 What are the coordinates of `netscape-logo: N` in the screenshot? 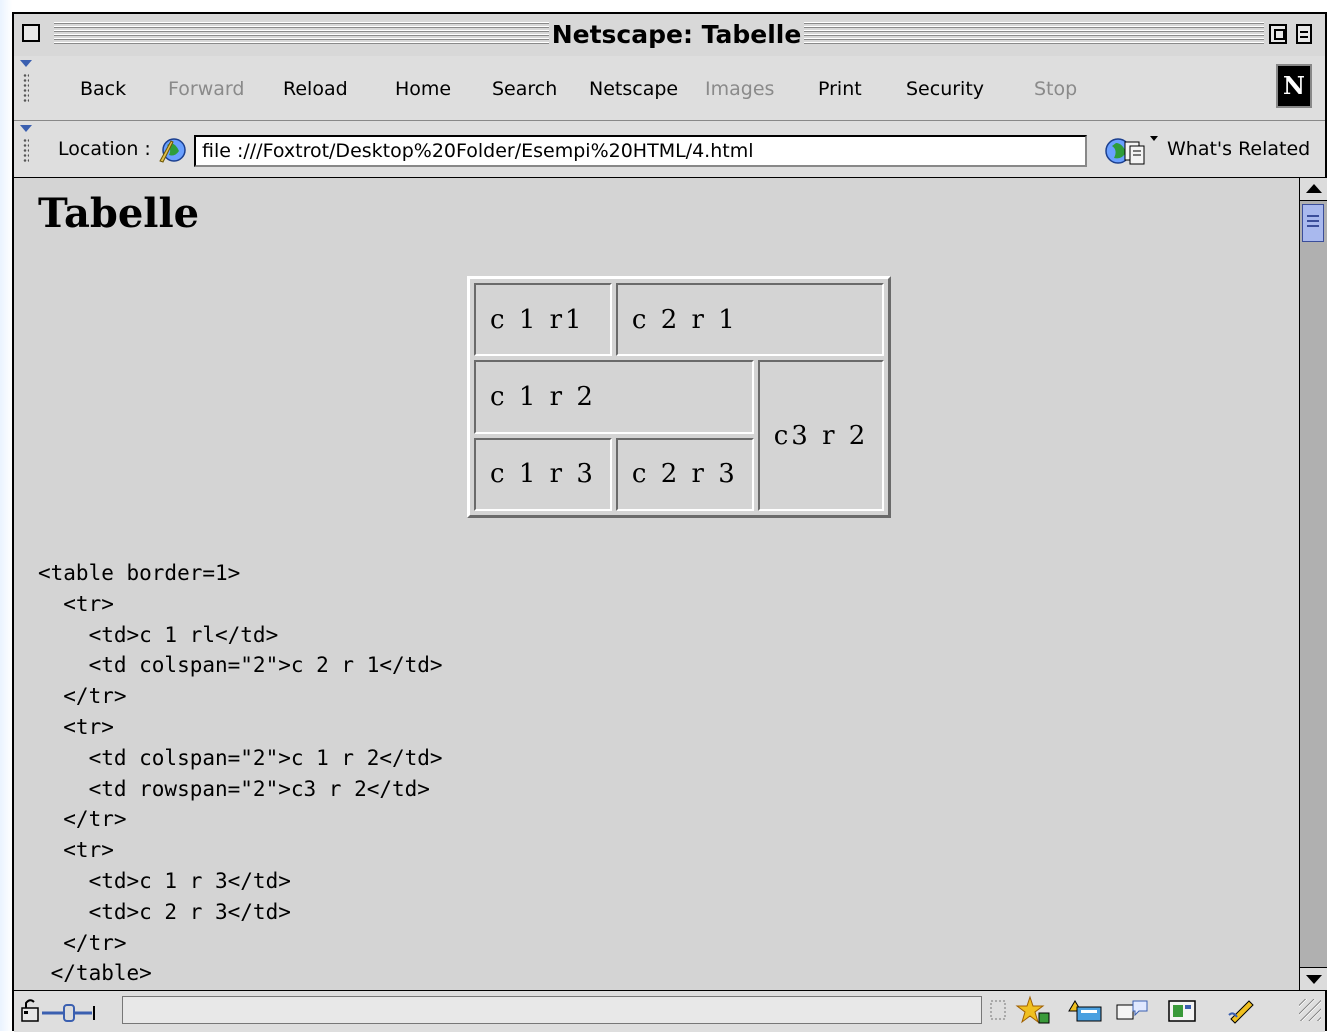 It's located at (1294, 86).